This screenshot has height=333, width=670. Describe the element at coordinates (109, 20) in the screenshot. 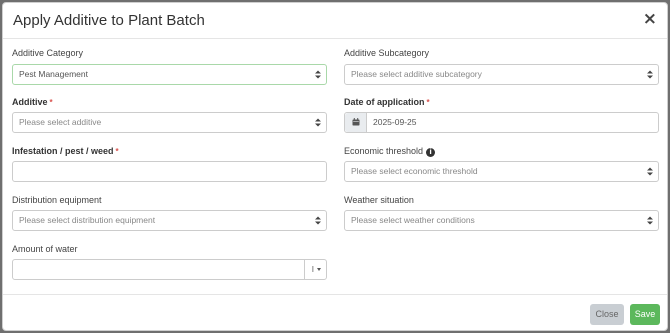

I see `modal-title: Apply Additive to Plant Batch` at that location.